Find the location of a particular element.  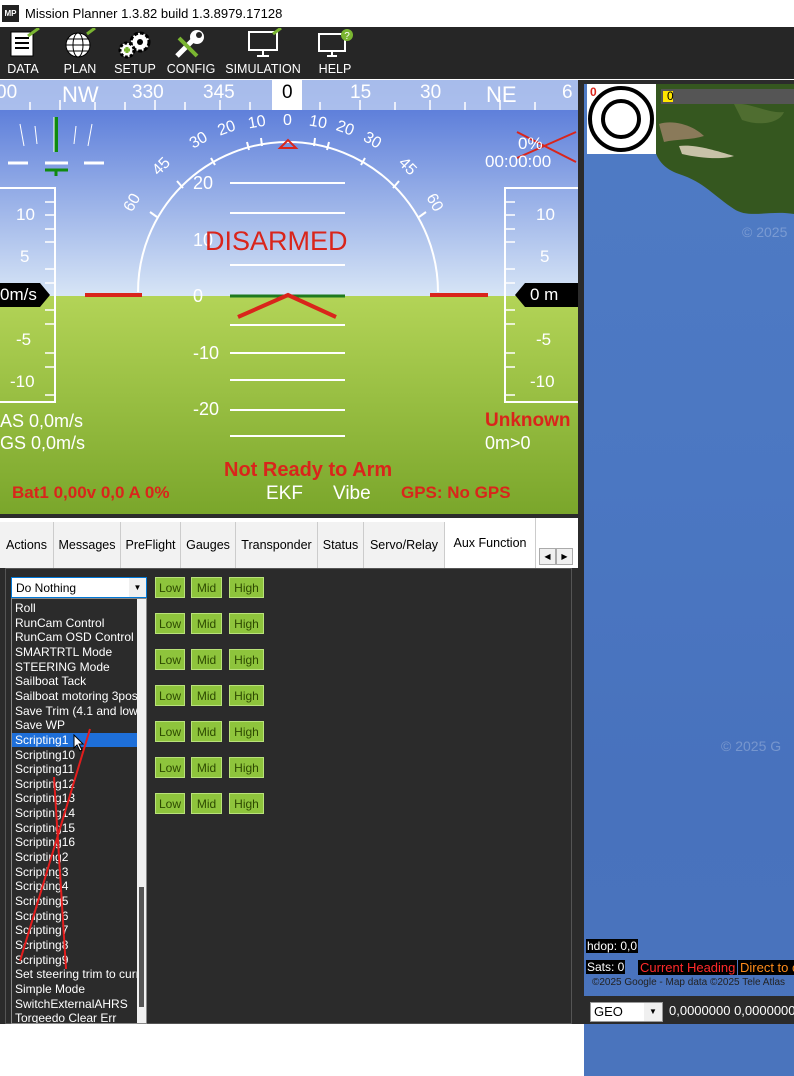

dropdown-option: Scripting14 is located at coordinates (77, 813).